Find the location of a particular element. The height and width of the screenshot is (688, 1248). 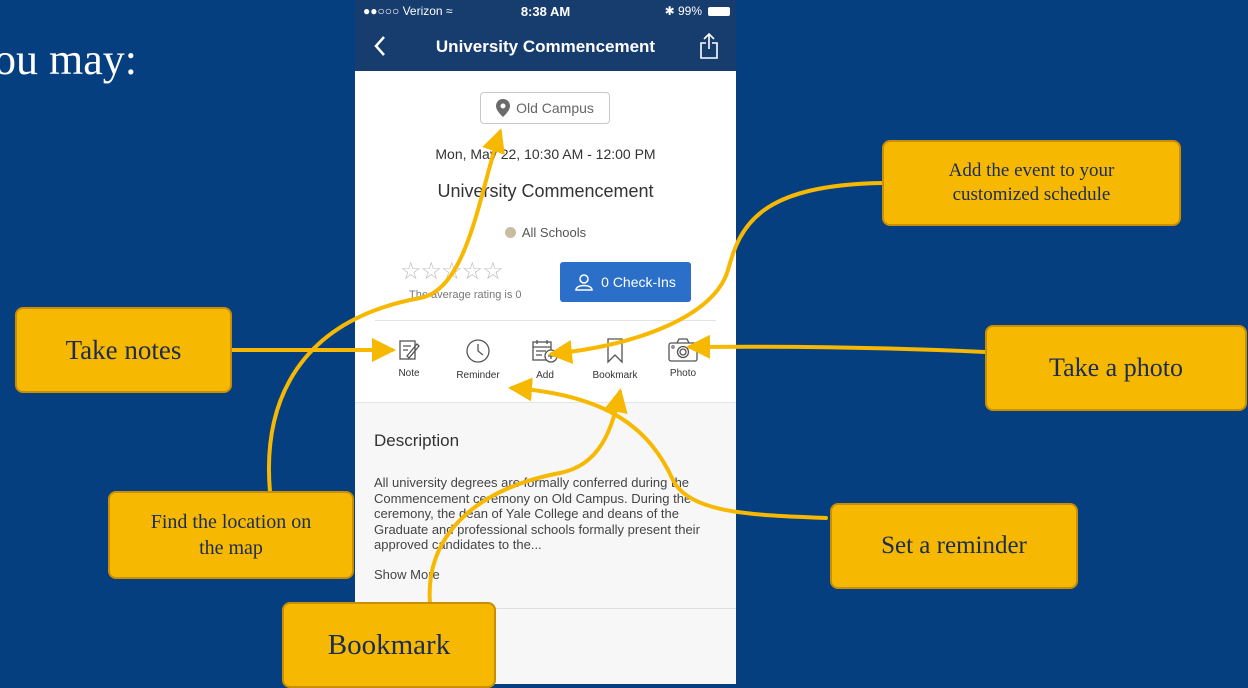

camera-icon is located at coordinates (683, 350).